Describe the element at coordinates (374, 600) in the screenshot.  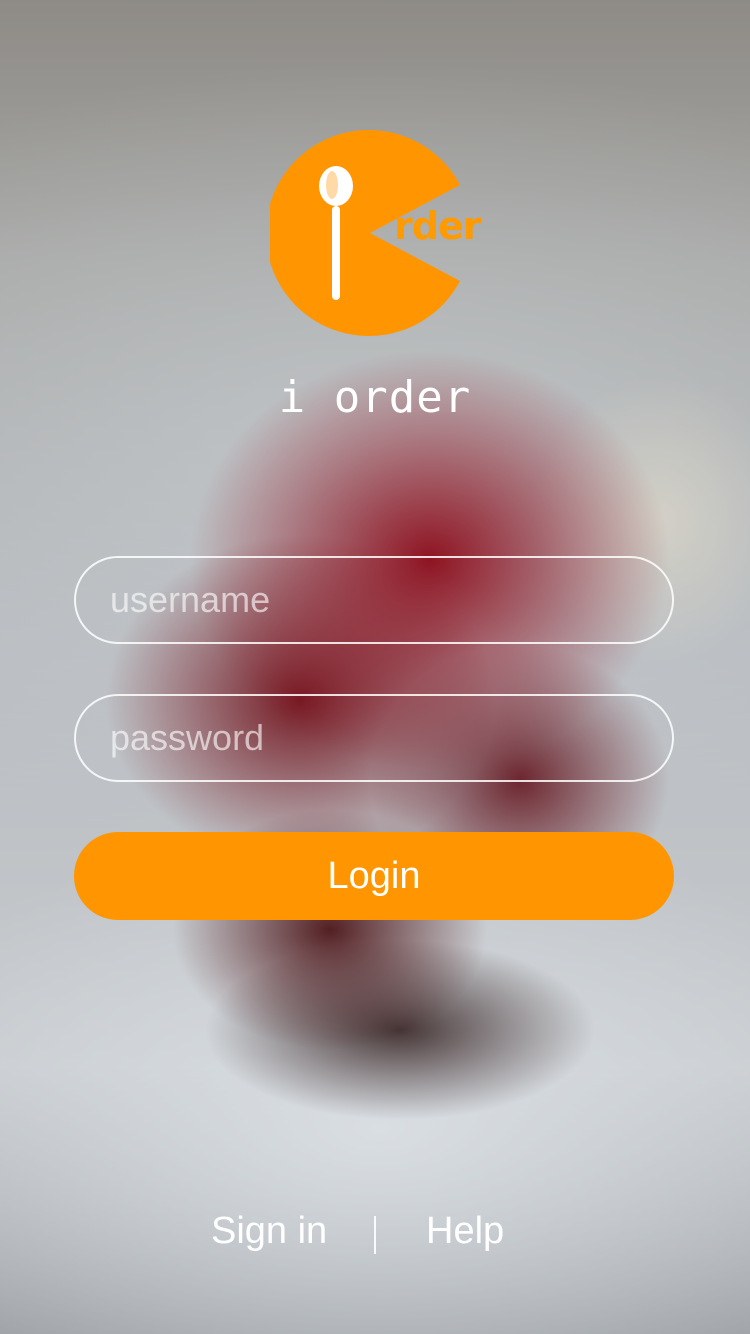
I see `username-input` at that location.